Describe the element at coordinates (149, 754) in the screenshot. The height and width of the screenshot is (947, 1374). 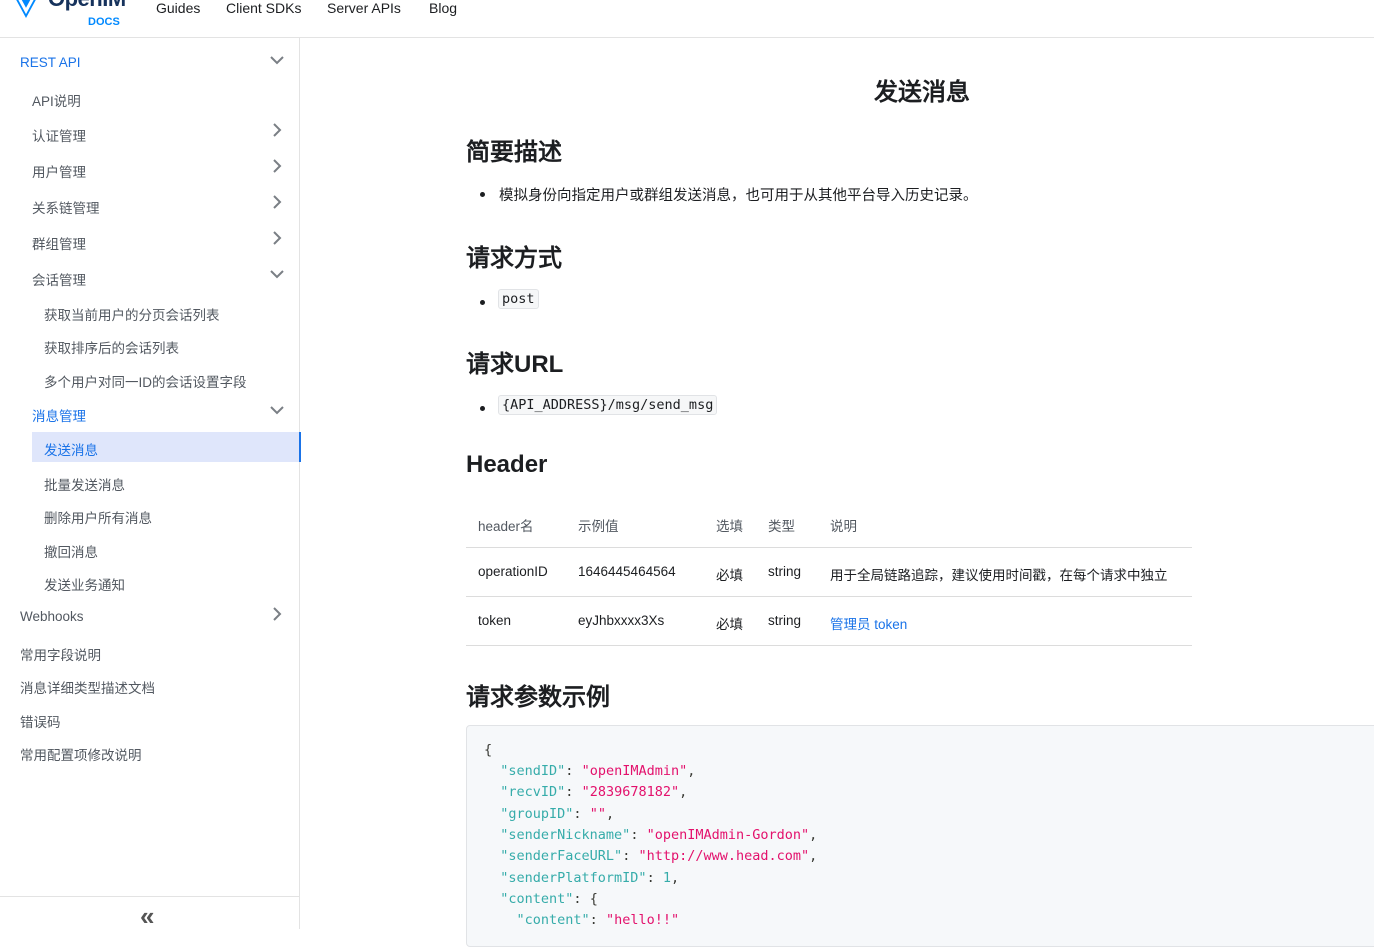
I see `sidebar-item-config-changes: 常用配置项修改说明` at that location.